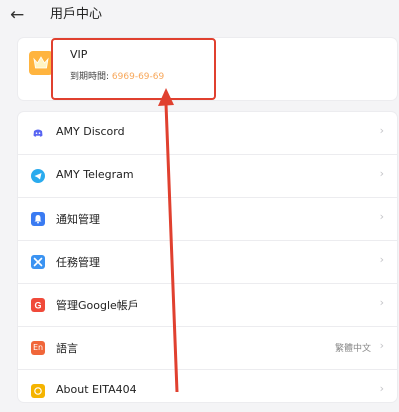  I want to click on annotation-arrow-head, so click(166, 97).